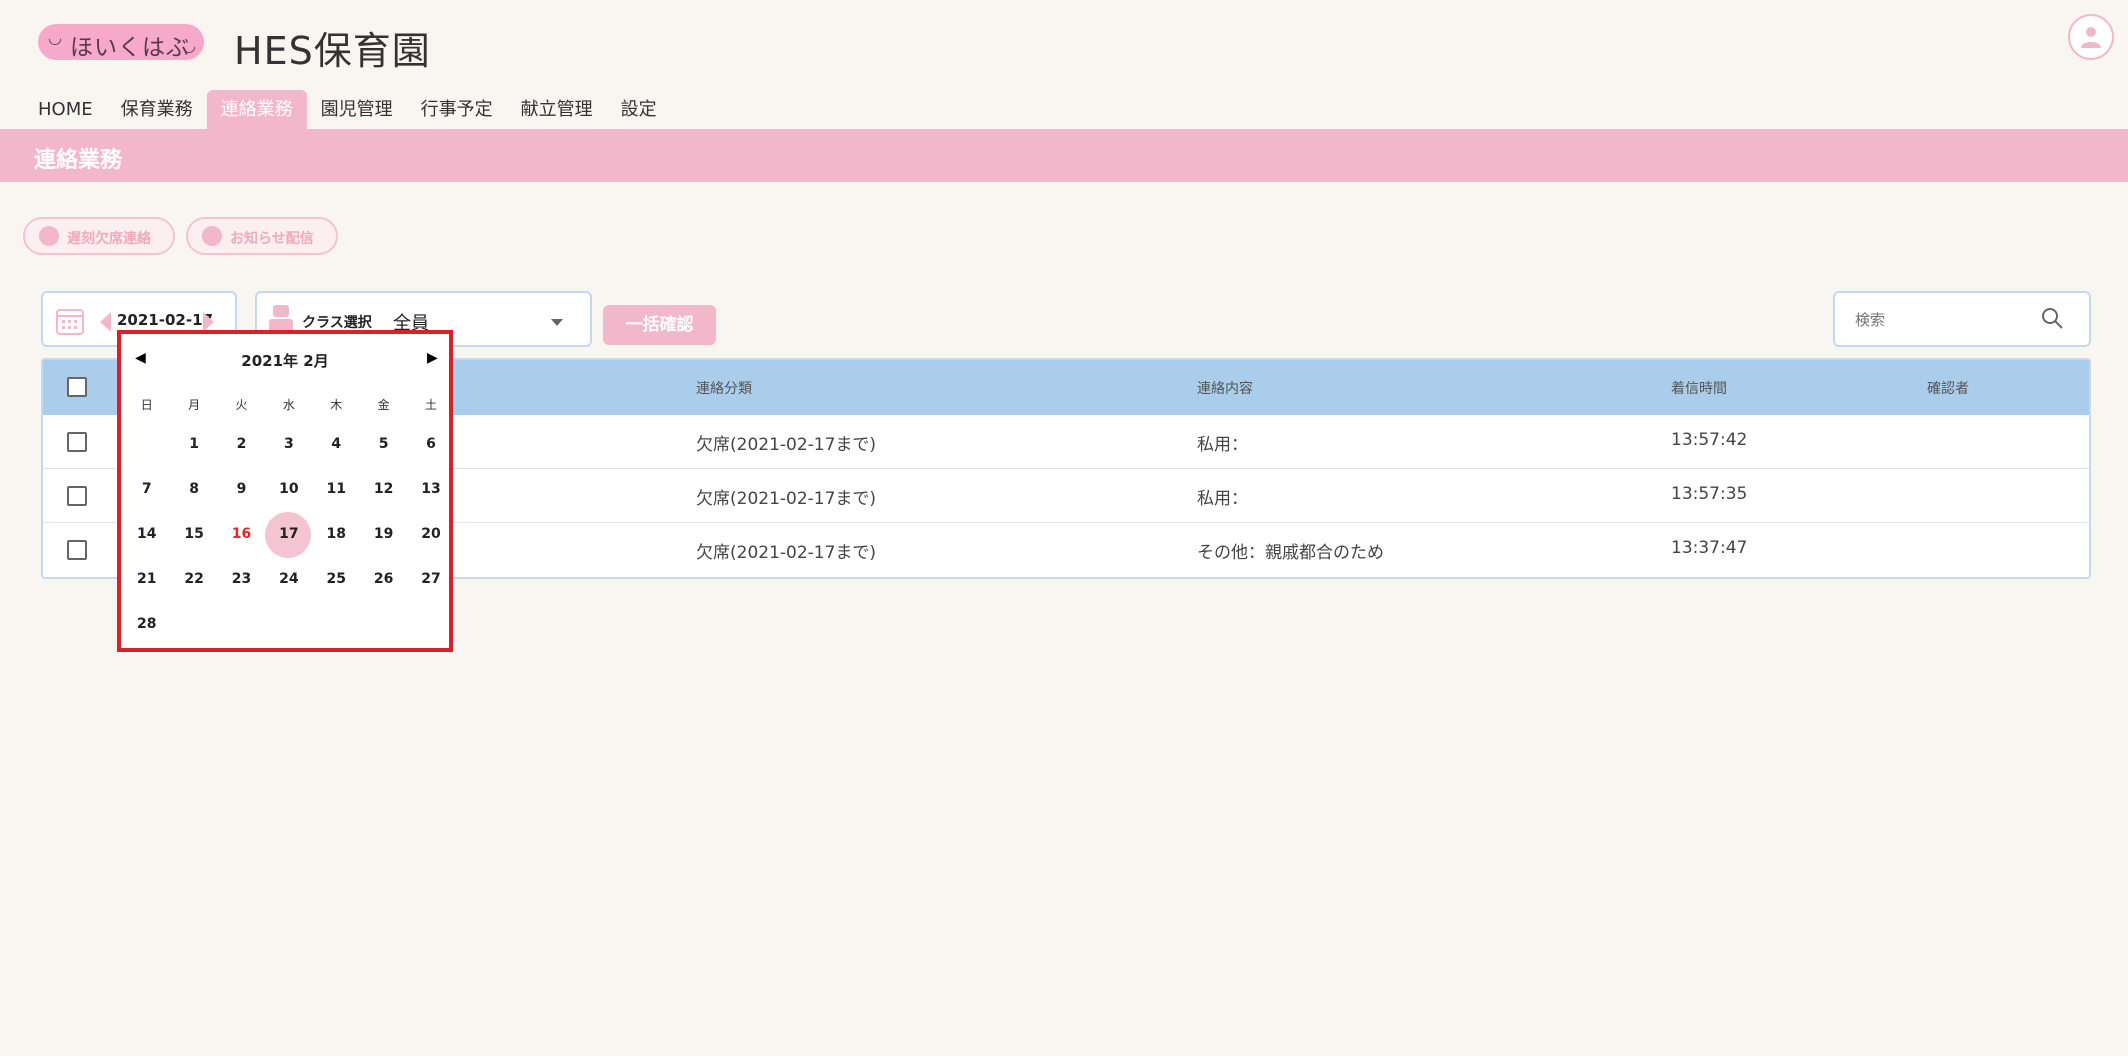 Image resolution: width=2128 pixels, height=1056 pixels. I want to click on nav-item-menu: 献立管理, so click(557, 110).